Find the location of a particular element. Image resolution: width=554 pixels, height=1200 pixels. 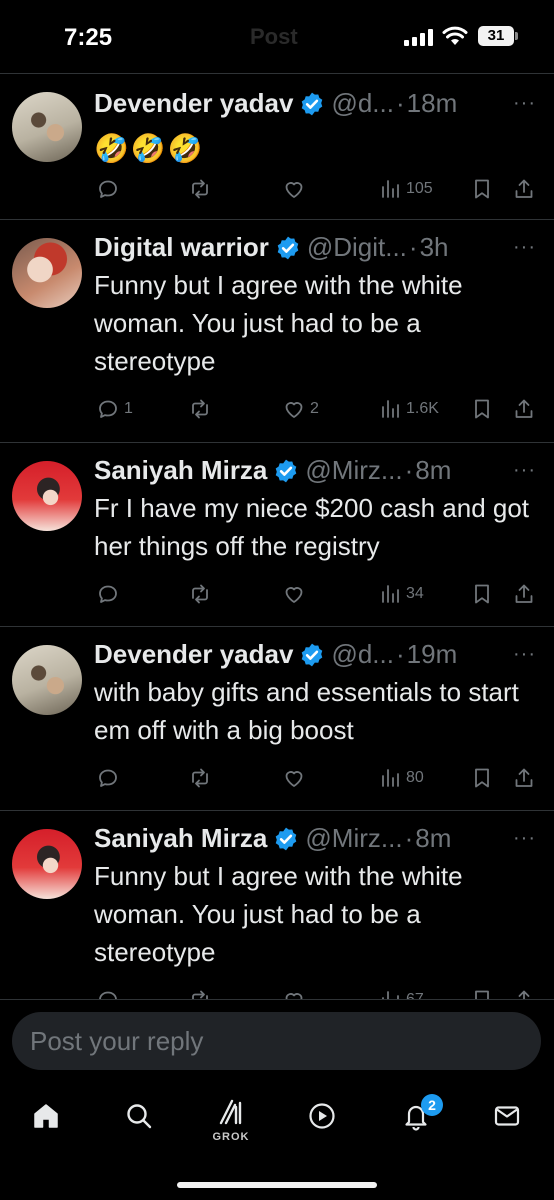

action-bar: 67 is located at coordinates (319, 993).